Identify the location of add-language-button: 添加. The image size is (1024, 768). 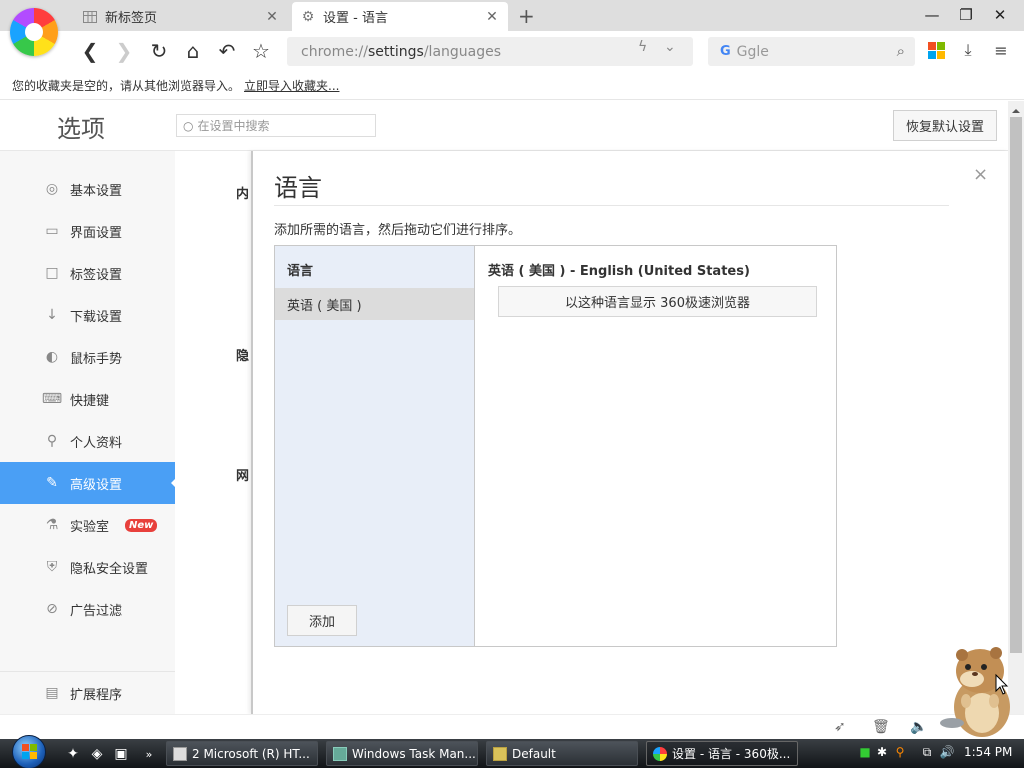
(322, 620).